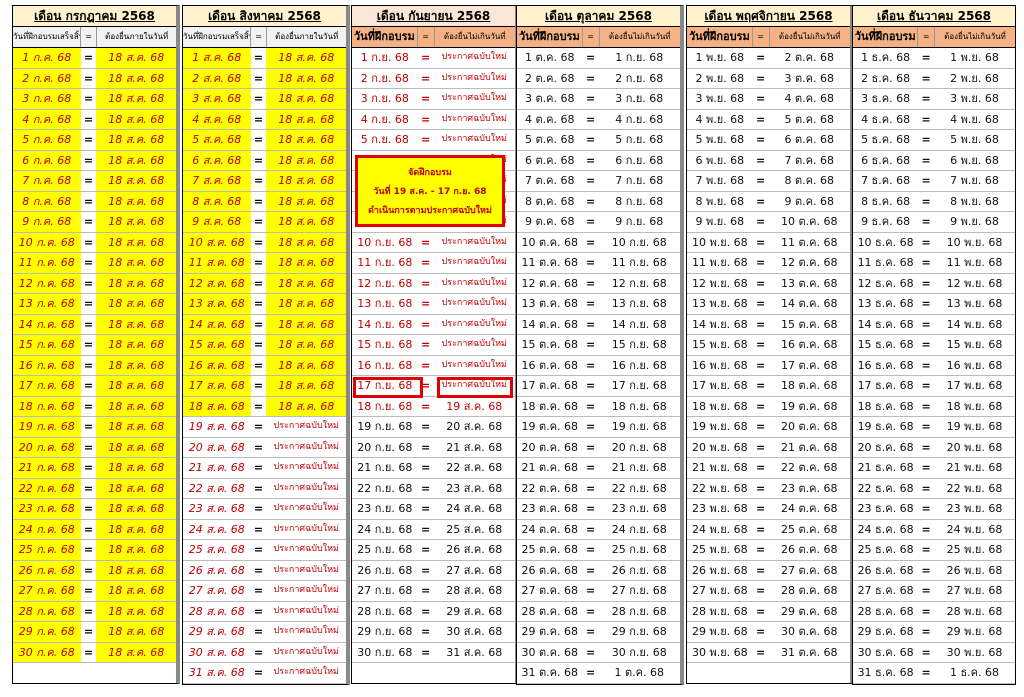 Image resolution: width=1024 pixels, height=697 pixels. I want to click on table-row: 20 พ.ย. 68 = 21 ต.ค. 68, so click(768, 448).